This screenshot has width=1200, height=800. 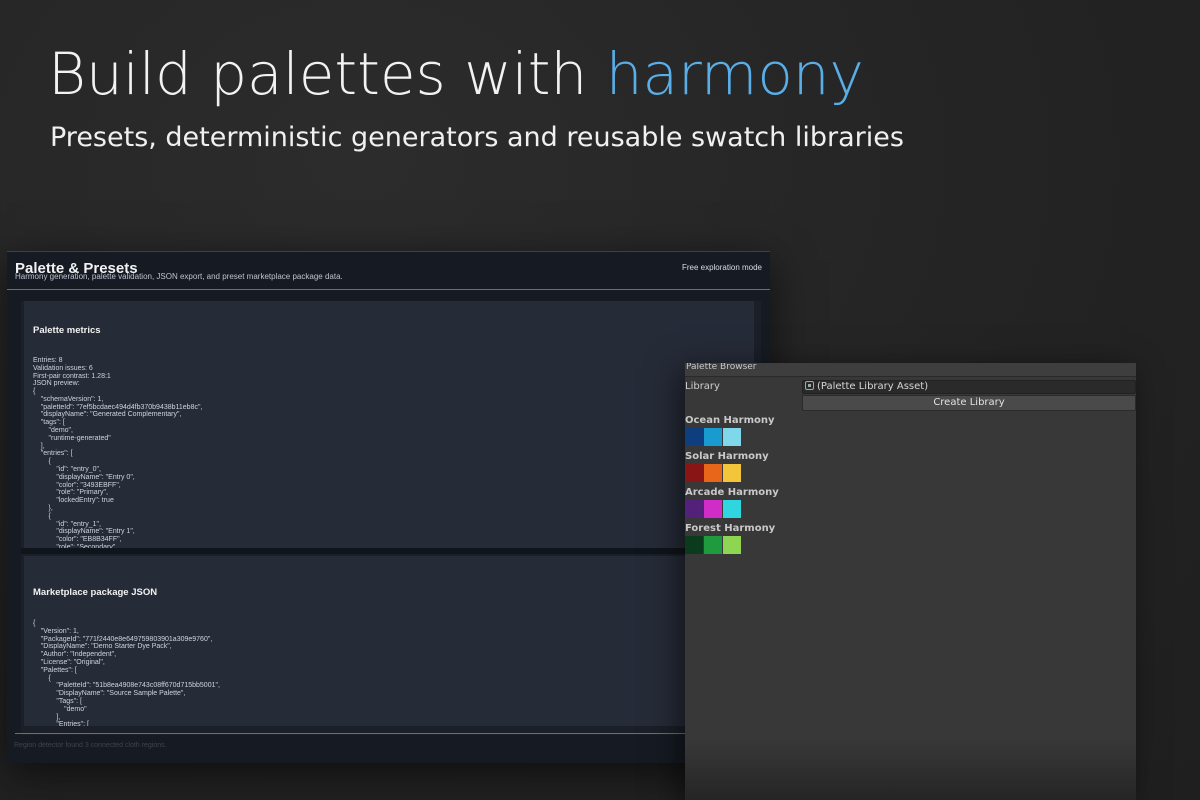 I want to click on library-label: Library, so click(x=702, y=386).